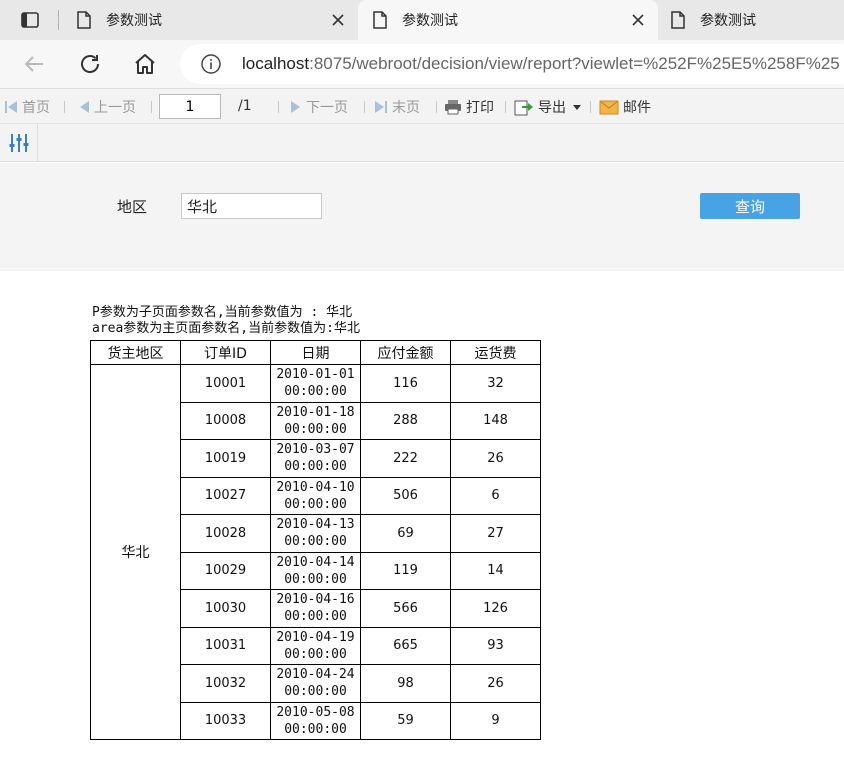 This screenshot has height=784, width=844. What do you see at coordinates (495, 420) in the screenshot?
I see `freight-cell: 148` at bounding box center [495, 420].